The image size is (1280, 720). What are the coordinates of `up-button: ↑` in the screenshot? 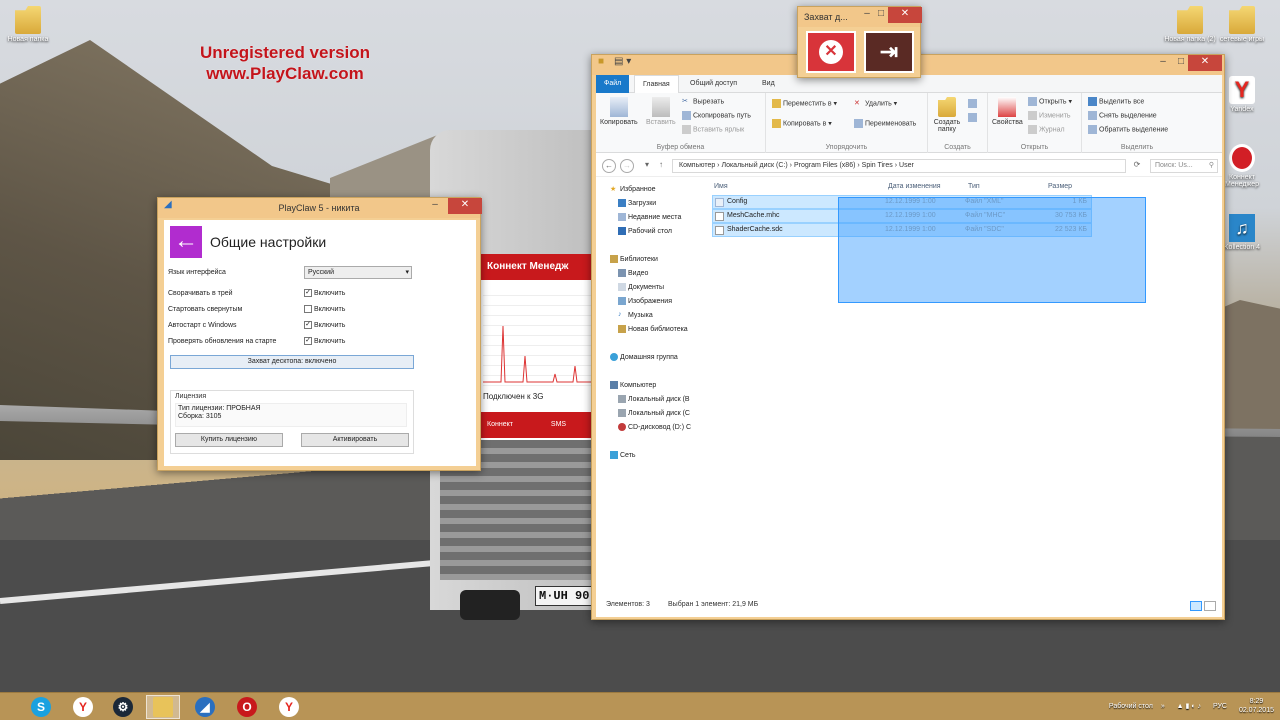 It's located at (661, 166).